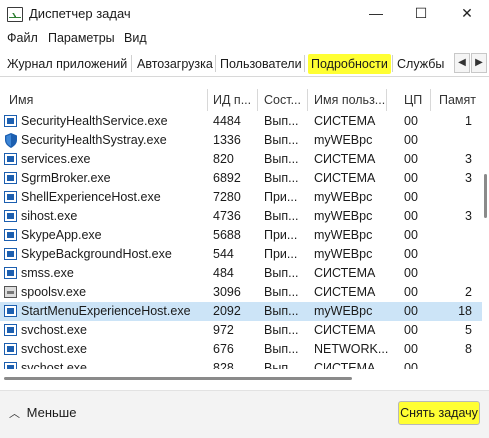  Describe the element at coordinates (467, 13) in the screenshot. I see `close-button: ✕` at that location.